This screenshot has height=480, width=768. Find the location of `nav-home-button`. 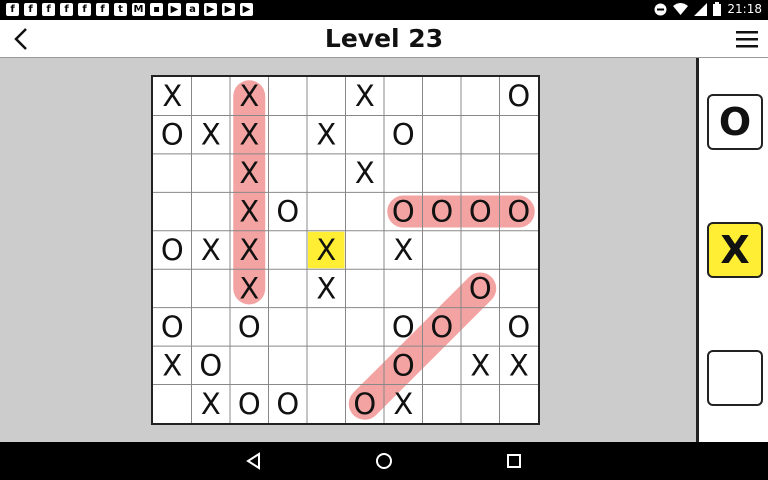

nav-home-button is located at coordinates (384, 461).